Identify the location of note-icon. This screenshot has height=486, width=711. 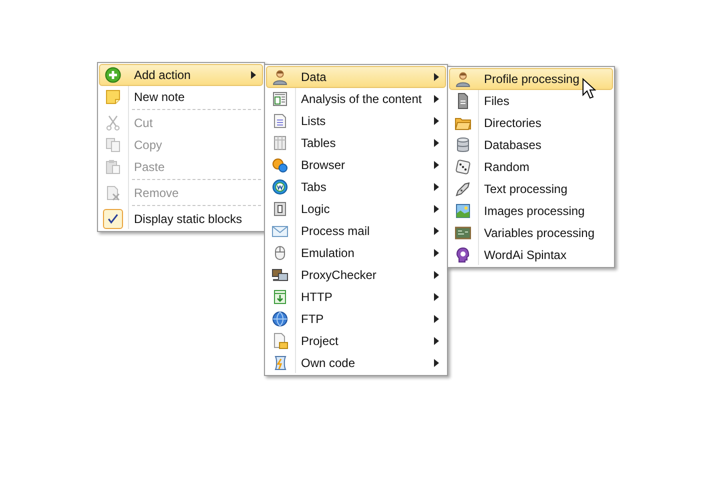
(113, 97).